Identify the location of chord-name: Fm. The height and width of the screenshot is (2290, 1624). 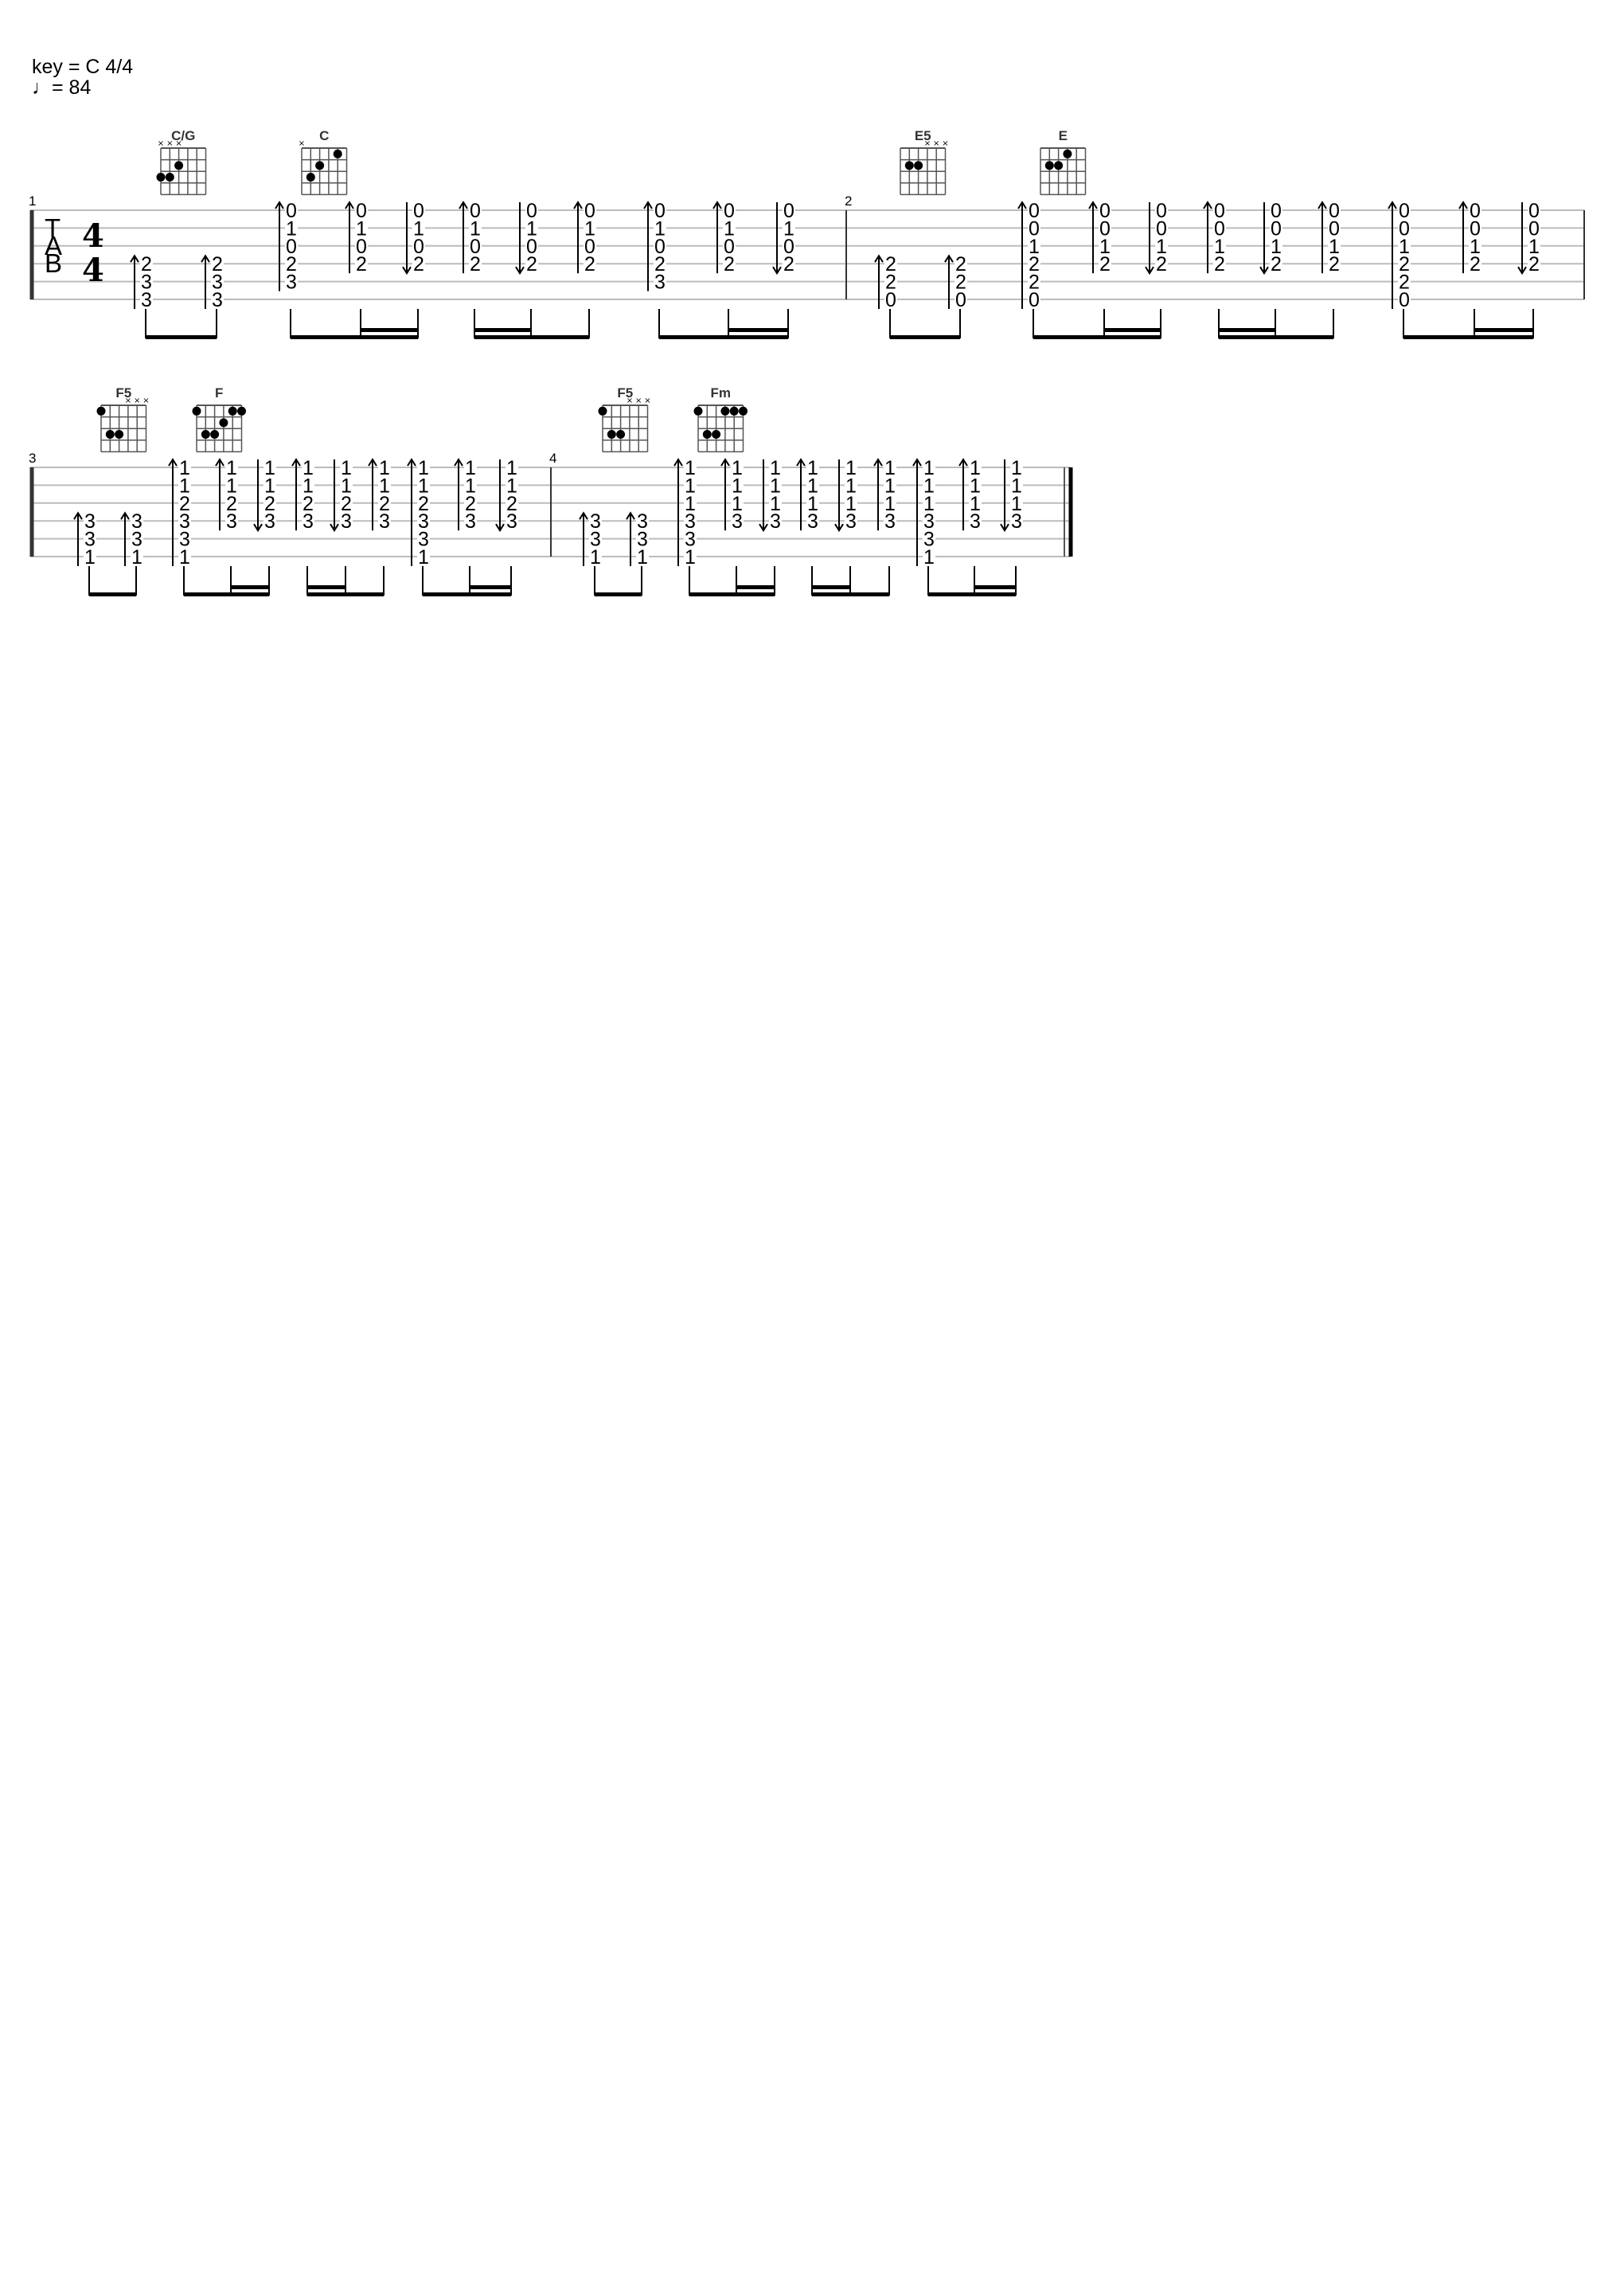
(721, 393).